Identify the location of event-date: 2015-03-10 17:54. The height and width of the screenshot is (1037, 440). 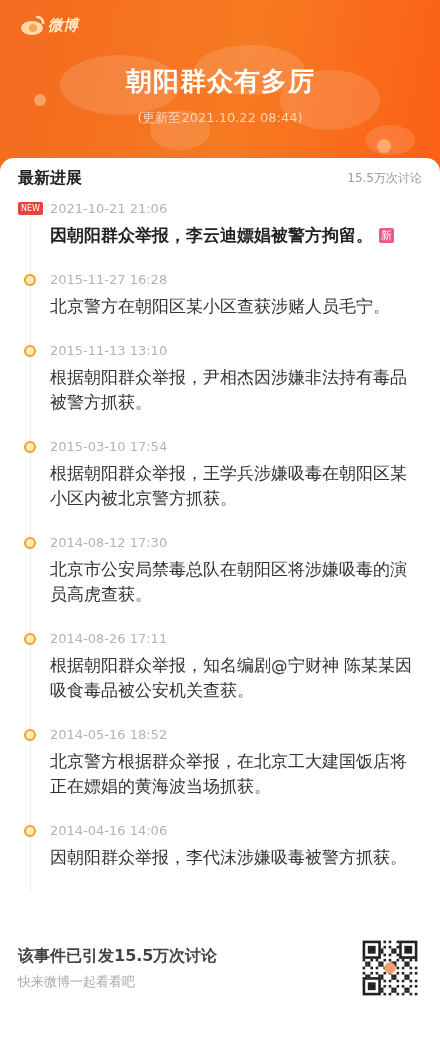
(109, 446).